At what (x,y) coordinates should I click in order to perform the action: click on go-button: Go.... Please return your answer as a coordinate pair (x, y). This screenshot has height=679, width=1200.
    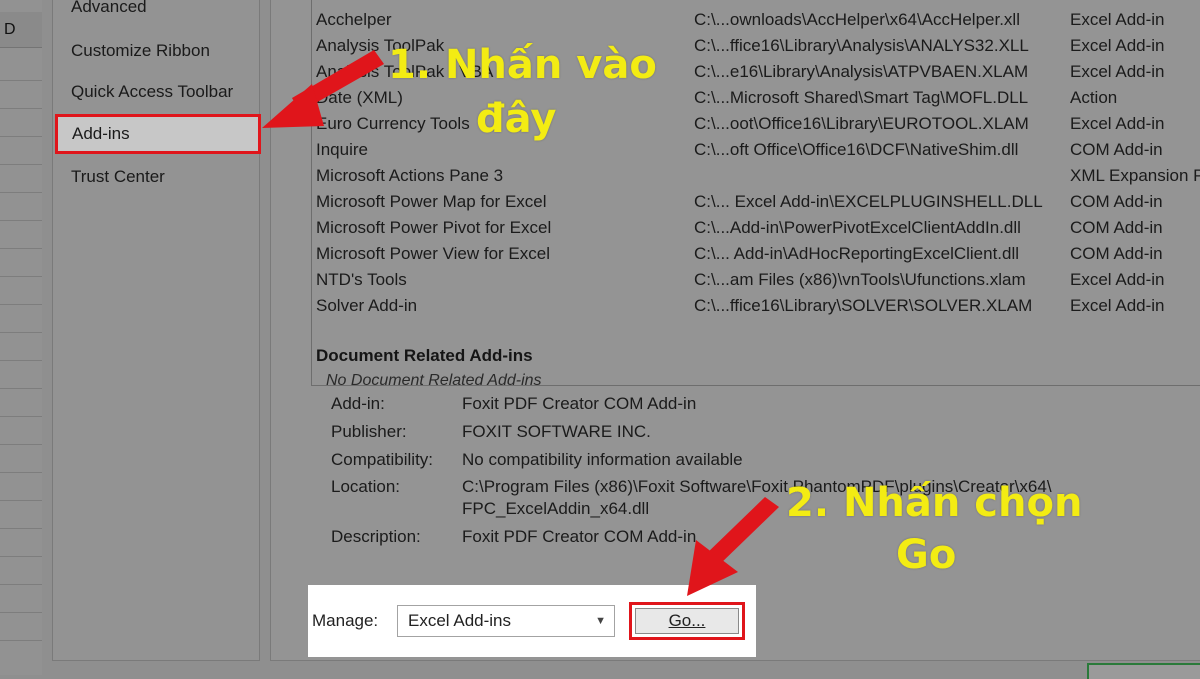
    Looking at the image, I should click on (687, 621).